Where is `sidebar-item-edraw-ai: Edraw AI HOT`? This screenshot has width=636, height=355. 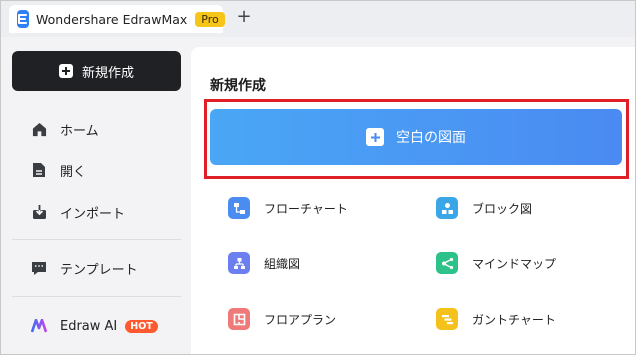
sidebar-item-edraw-ai: Edraw AI HOT is located at coordinates (94, 326).